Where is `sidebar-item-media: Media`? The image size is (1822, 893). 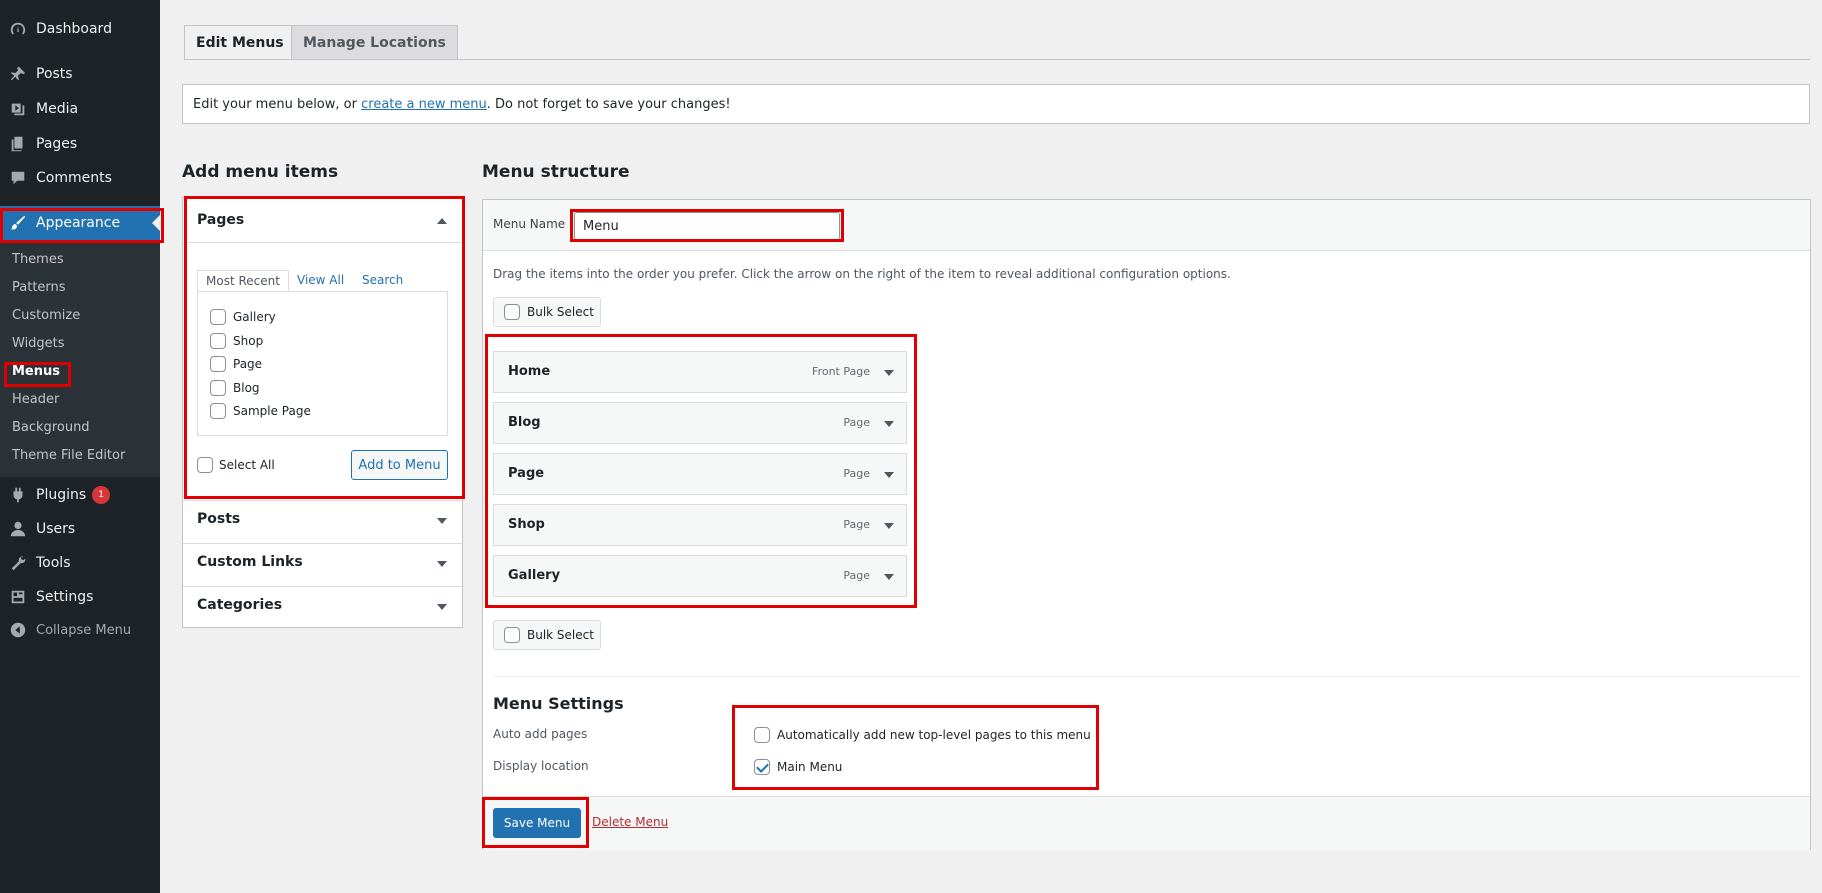
sidebar-item-media: Media is located at coordinates (80, 109).